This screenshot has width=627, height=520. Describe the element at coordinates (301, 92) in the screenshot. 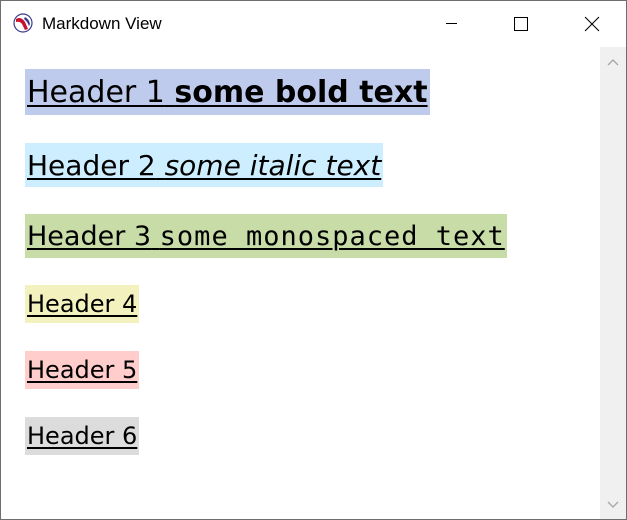

I see `bold-text: some bold text` at that location.